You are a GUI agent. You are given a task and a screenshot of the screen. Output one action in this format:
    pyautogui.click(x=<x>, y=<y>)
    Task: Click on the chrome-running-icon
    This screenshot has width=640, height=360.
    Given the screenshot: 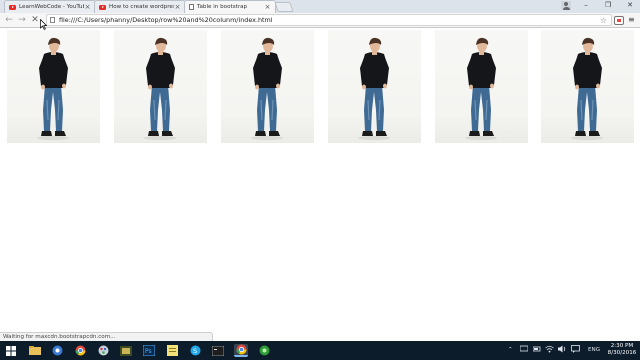 What is the action you would take?
    pyautogui.click(x=241, y=350)
    